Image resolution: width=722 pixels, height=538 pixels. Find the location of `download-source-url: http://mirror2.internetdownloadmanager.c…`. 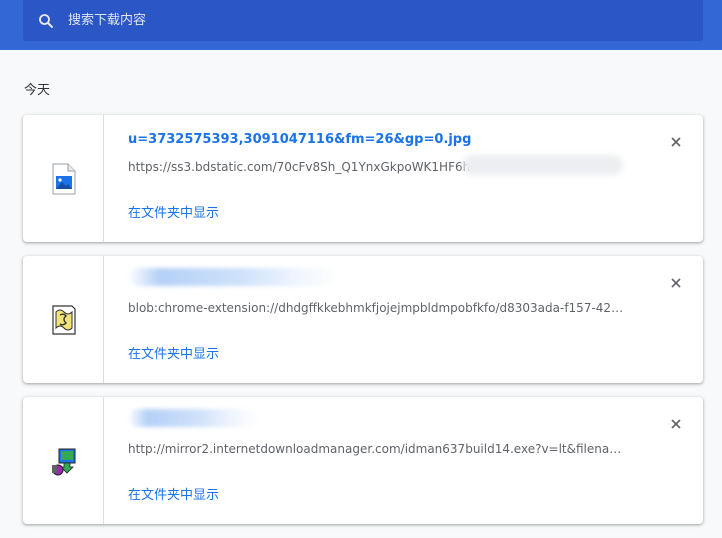

download-source-url: http://mirror2.internetdownloadmanager.c… is located at coordinates (378, 449).